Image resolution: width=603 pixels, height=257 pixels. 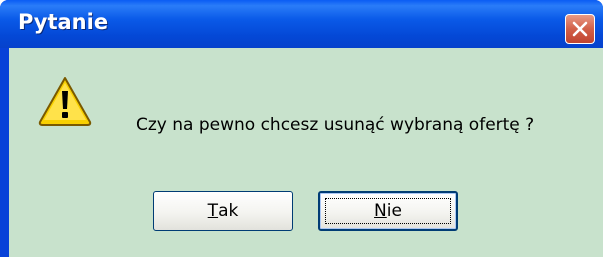 I want to click on close-icon, so click(x=580, y=29).